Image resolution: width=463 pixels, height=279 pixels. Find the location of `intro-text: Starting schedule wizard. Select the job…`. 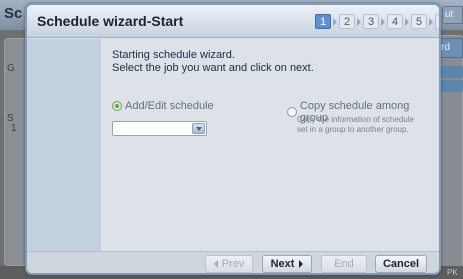

intro-text: Starting schedule wizard. Select the job… is located at coordinates (213, 62).